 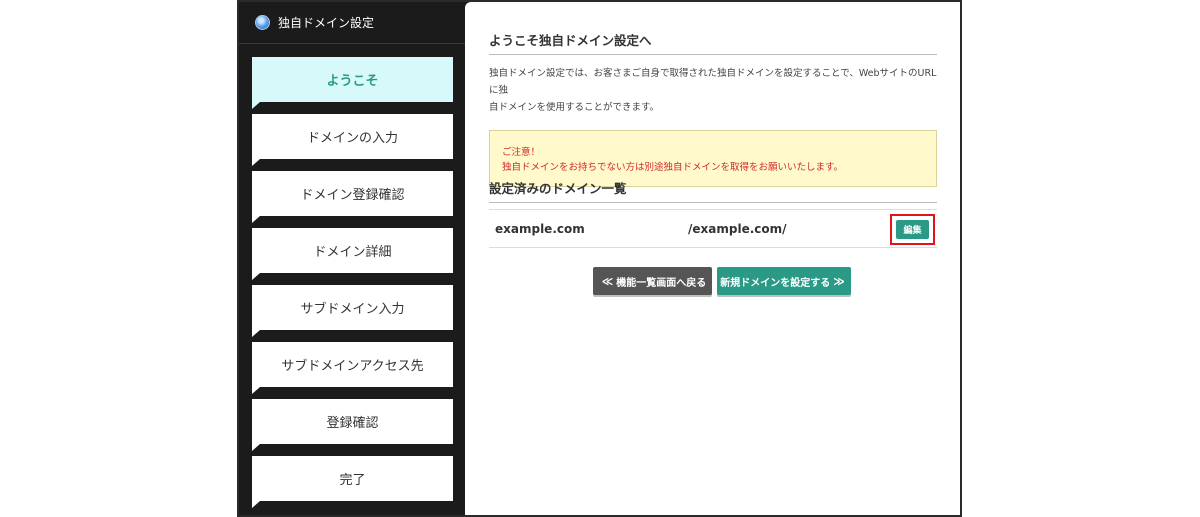 I want to click on step-label: 完了, so click(x=352, y=480).